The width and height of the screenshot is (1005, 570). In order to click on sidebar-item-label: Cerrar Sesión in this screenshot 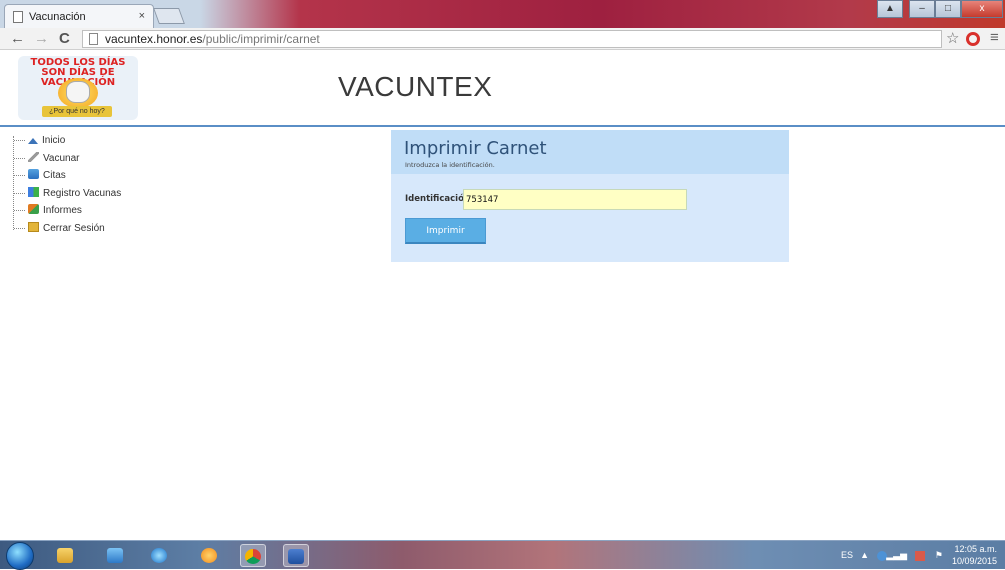, I will do `click(74, 228)`.